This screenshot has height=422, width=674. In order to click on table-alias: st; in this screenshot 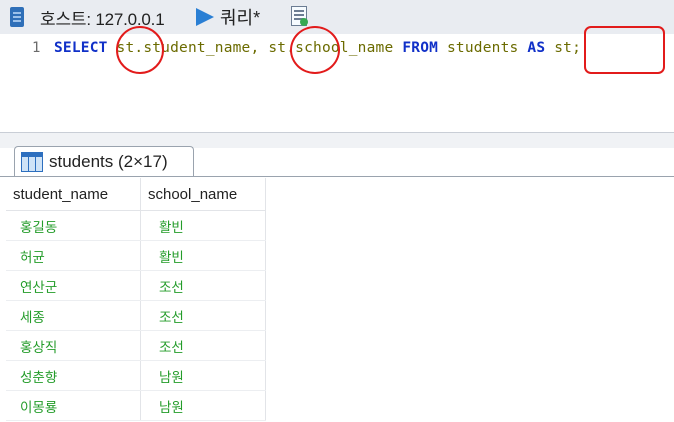, I will do `click(567, 48)`.